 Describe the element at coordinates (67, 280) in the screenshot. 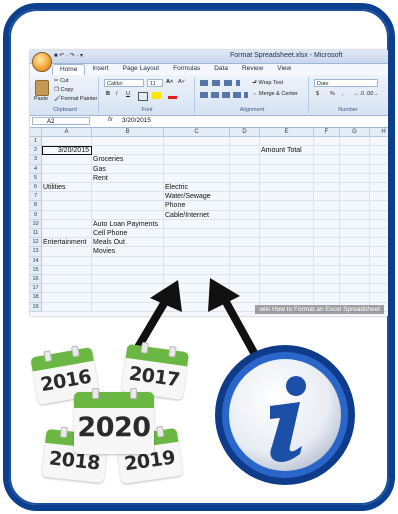

I see `cell-a16` at that location.